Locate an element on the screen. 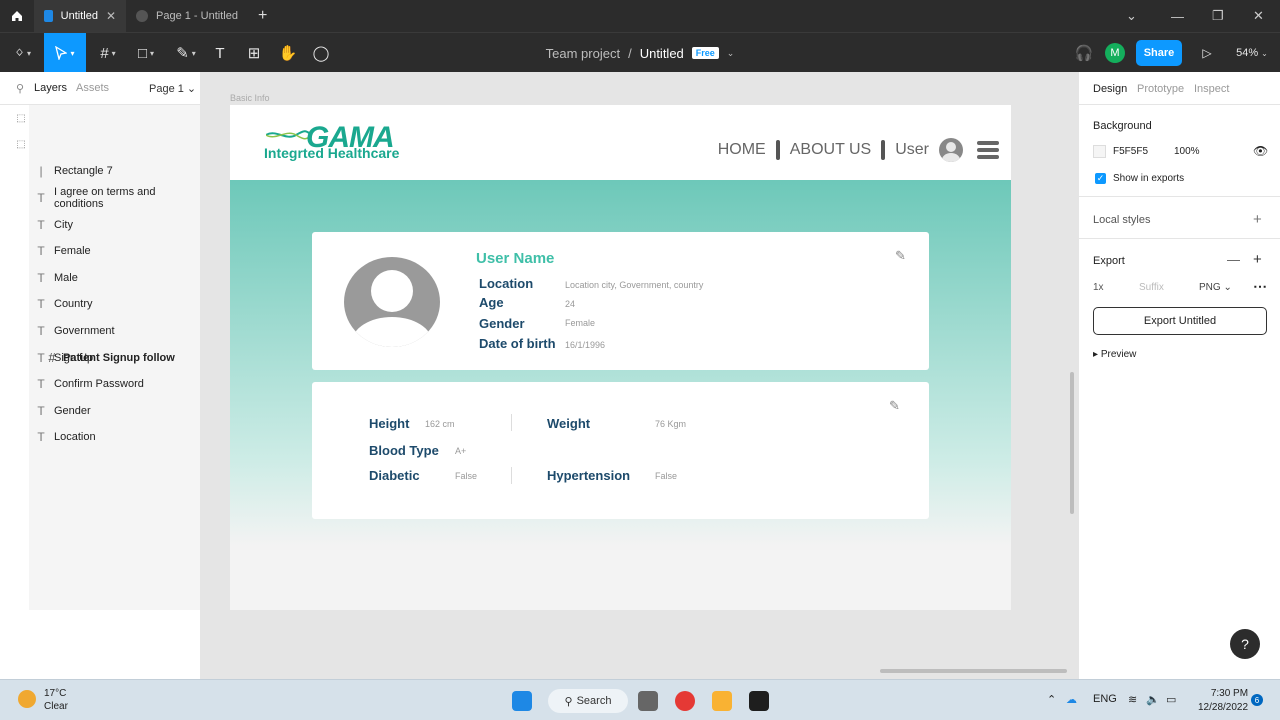 This screenshot has width=1280, height=720. vertical-scrollbar is located at coordinates (1072, 443).